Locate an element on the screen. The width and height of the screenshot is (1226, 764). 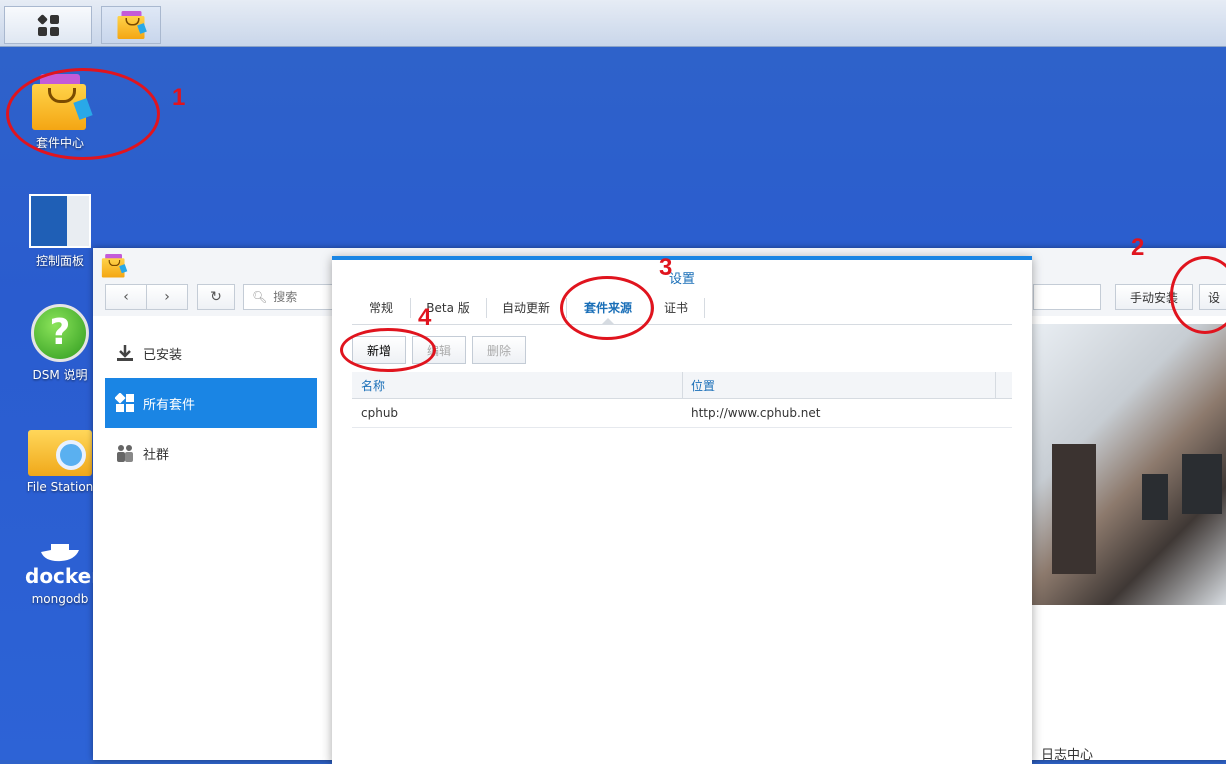
grid-menu-icon is located at coordinates (47, 24).